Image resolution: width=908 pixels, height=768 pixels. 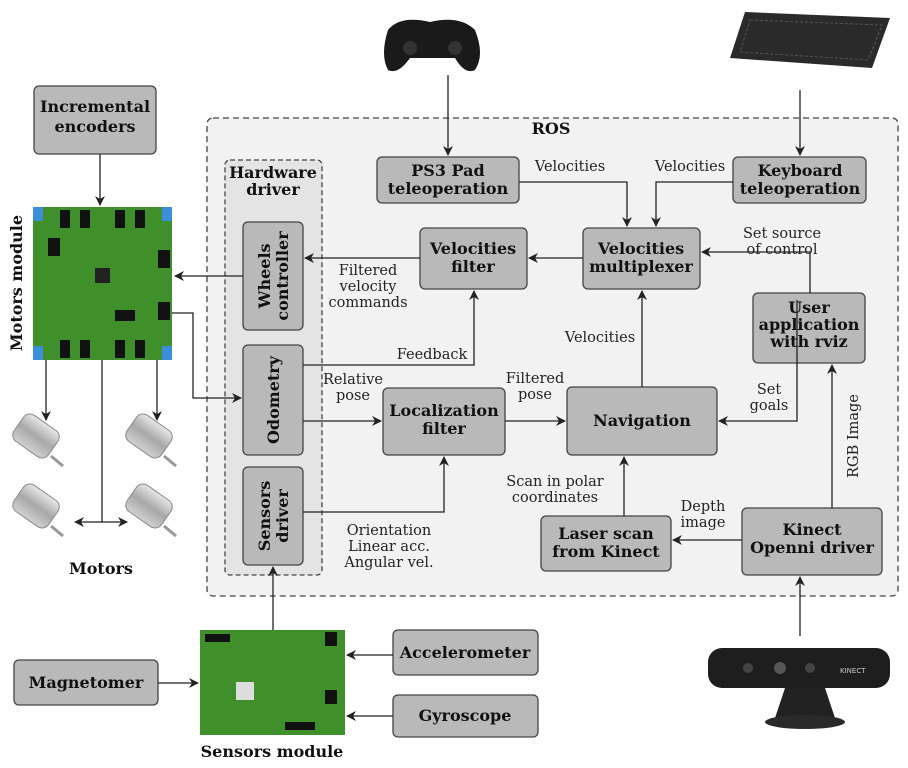 What do you see at coordinates (810, 40) in the screenshot?
I see `keyboard-image` at bounding box center [810, 40].